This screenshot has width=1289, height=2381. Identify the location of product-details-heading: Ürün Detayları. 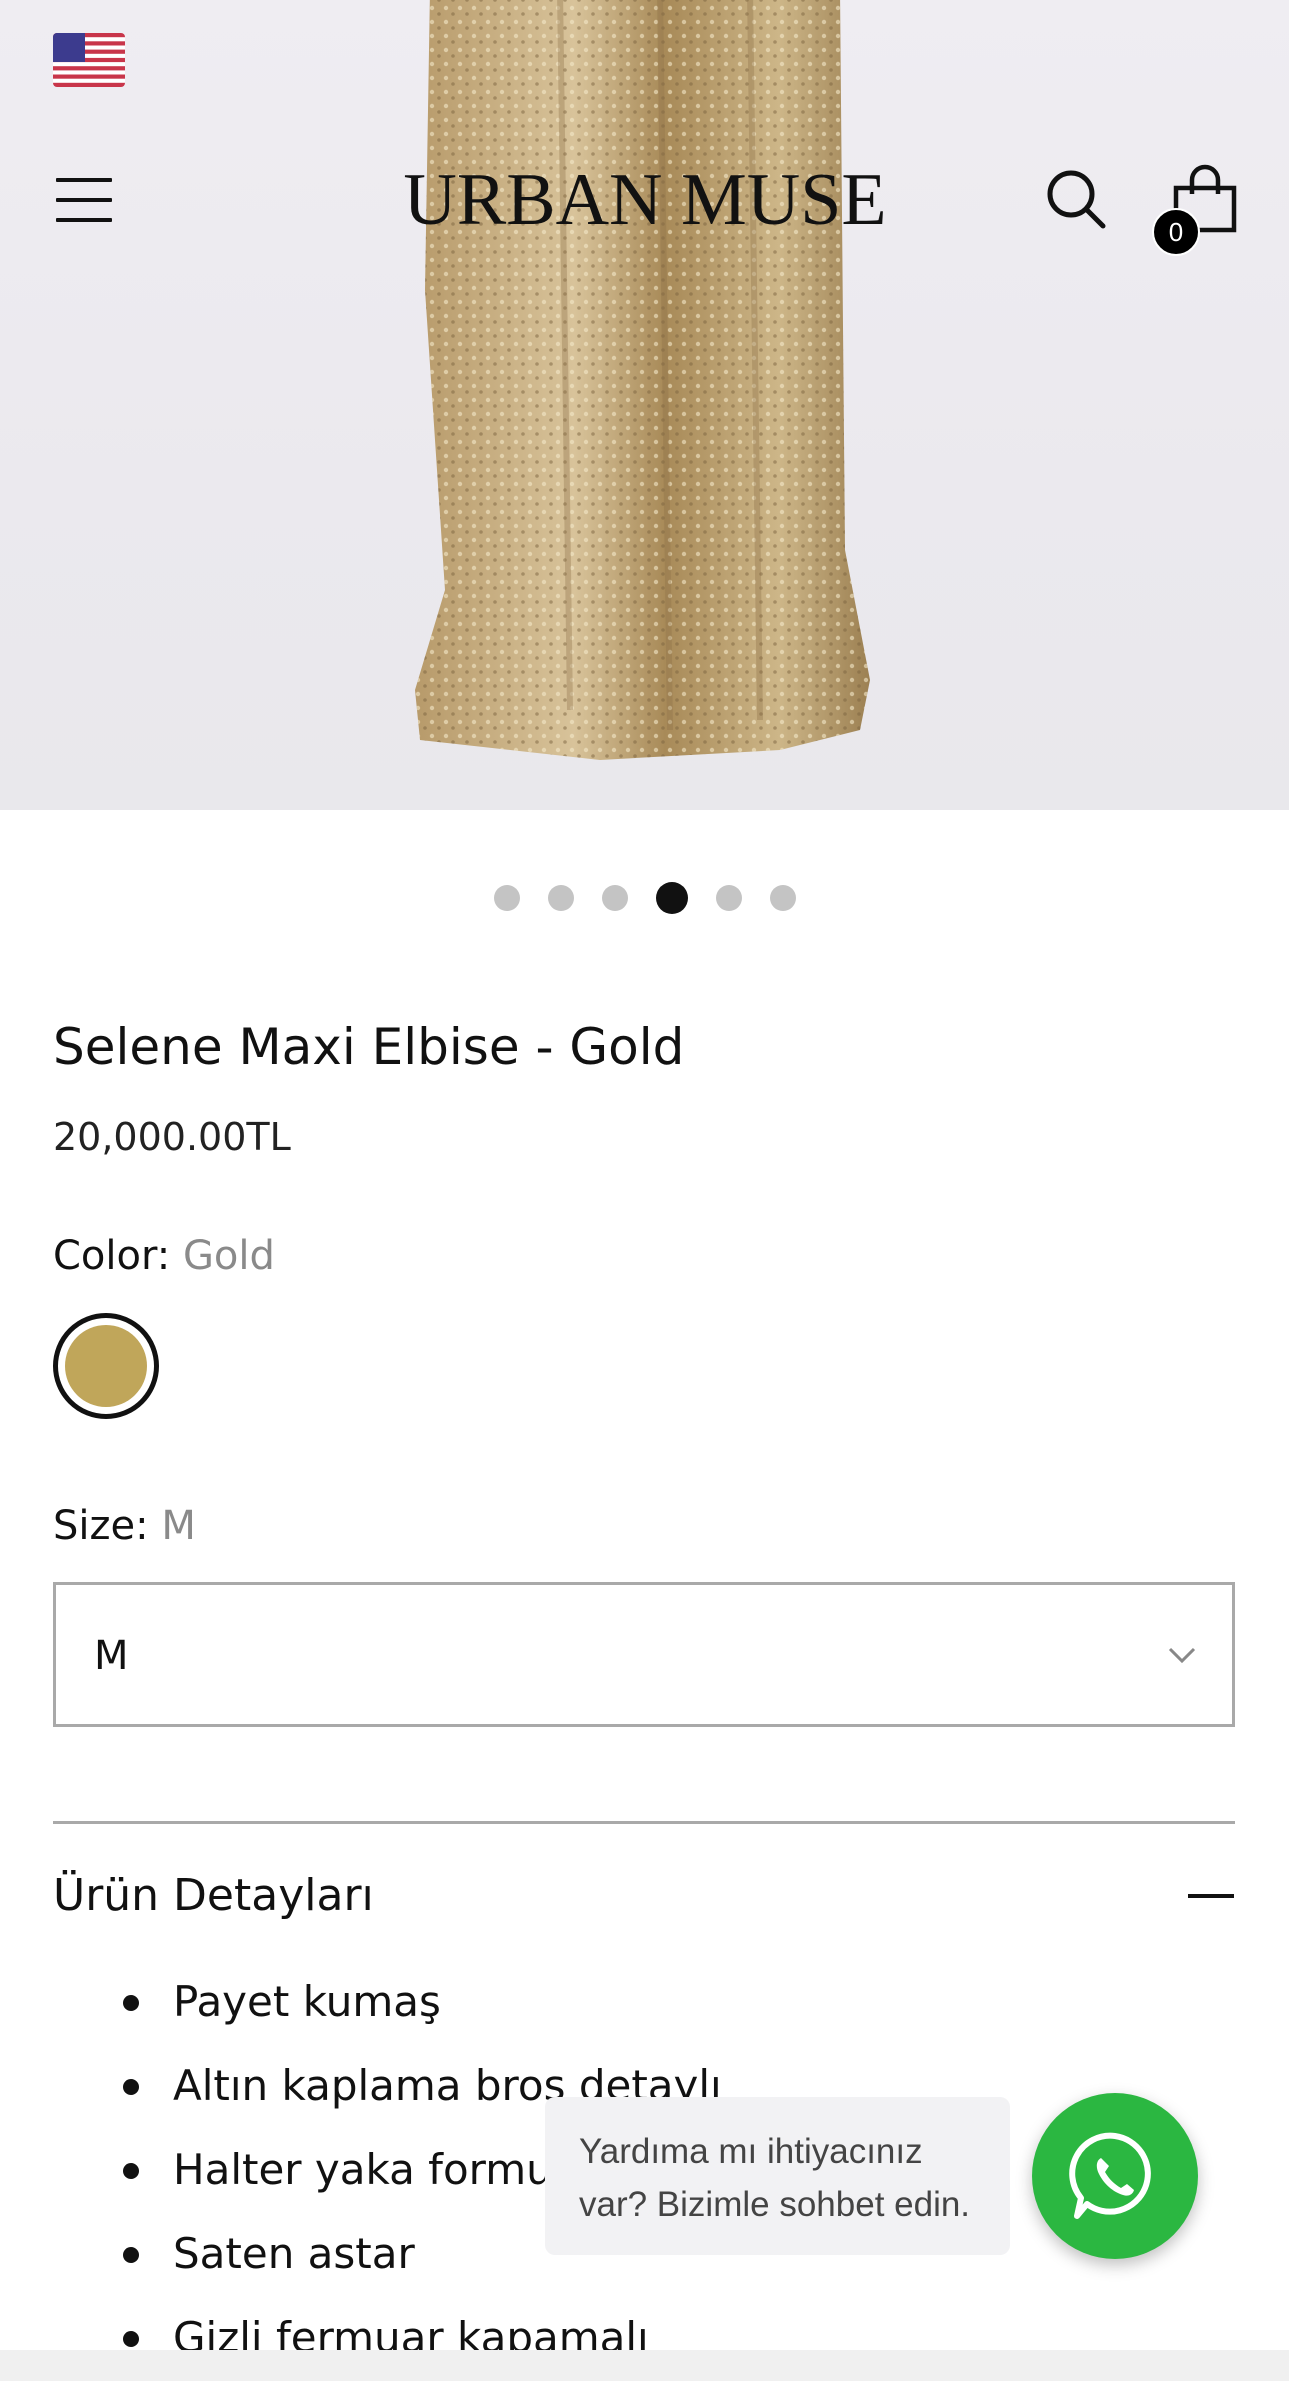
(213, 1895).